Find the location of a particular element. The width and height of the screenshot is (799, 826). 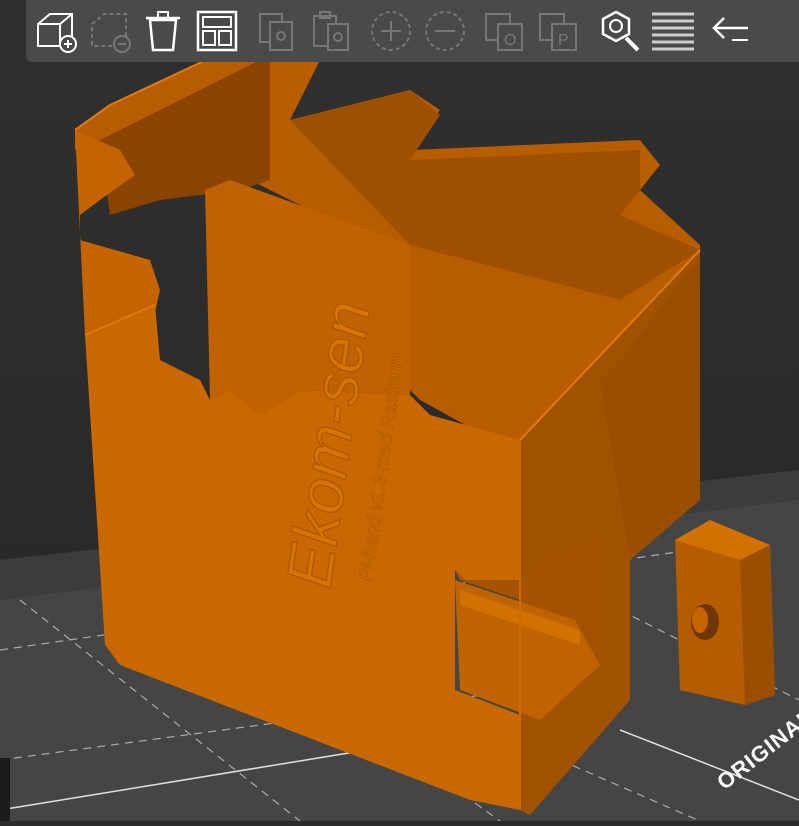

delete-object-button is located at coordinates (109, 31).